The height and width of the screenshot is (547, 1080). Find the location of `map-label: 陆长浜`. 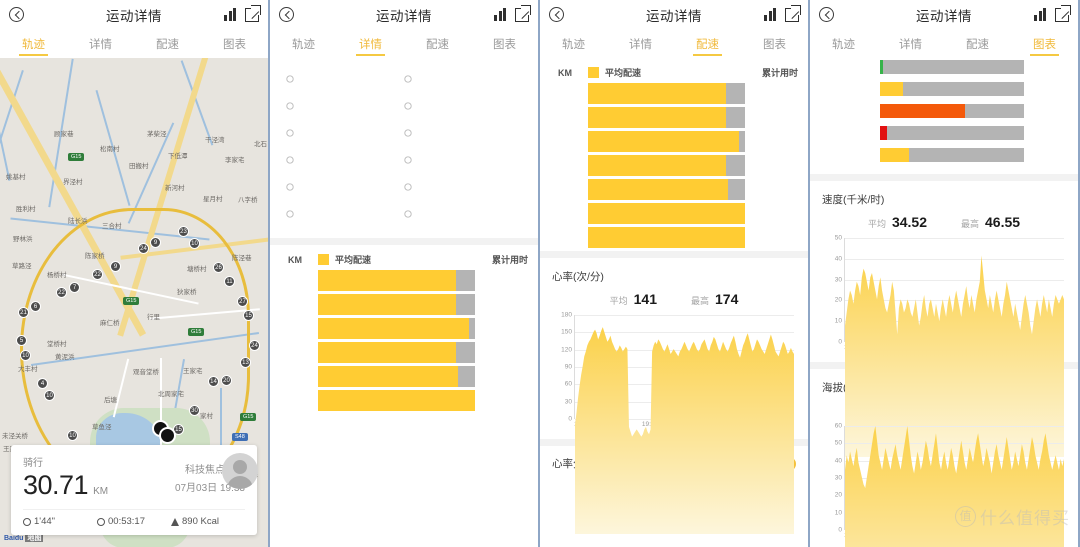

map-label: 陆长浜 is located at coordinates (78, 221).